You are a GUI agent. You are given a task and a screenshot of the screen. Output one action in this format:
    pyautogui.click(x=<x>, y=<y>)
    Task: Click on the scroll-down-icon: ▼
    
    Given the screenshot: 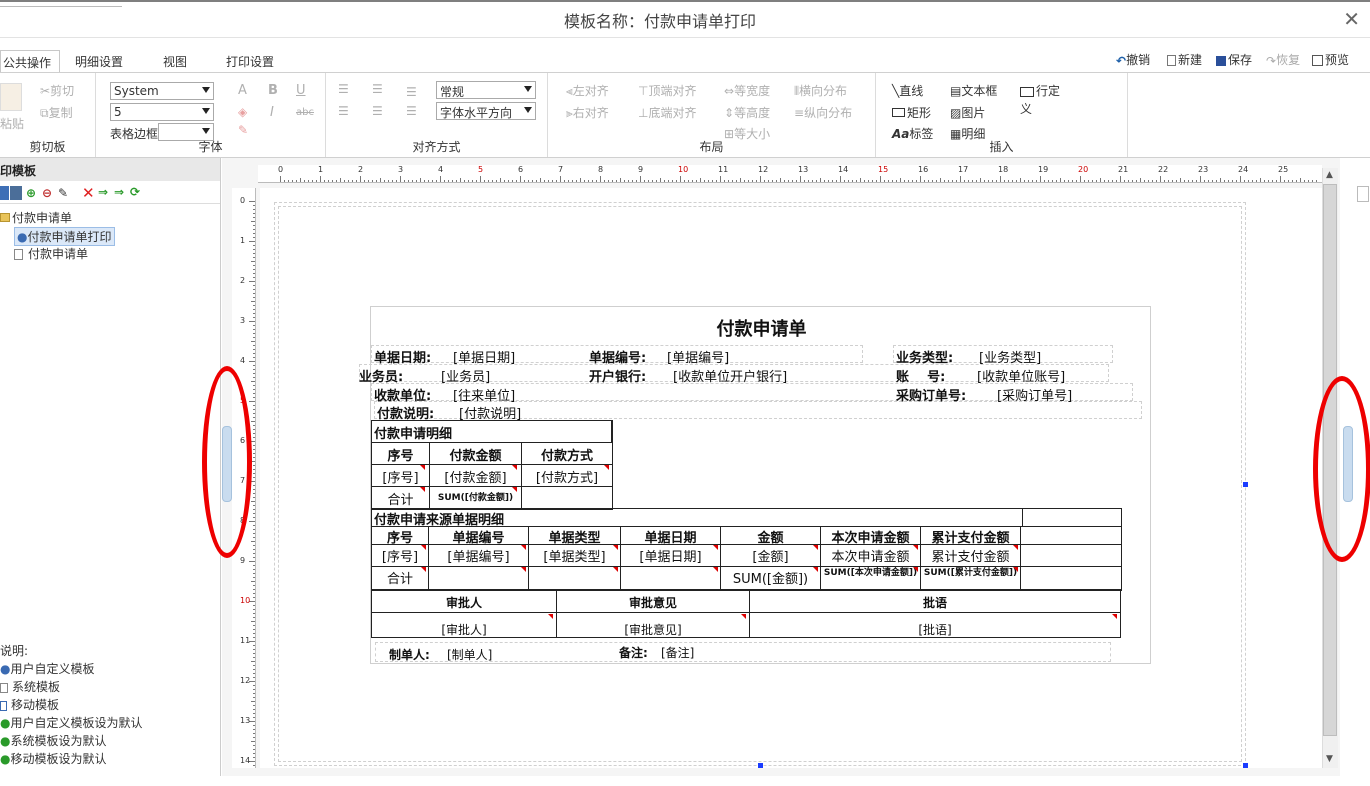 What is the action you would take?
    pyautogui.click(x=1329, y=759)
    